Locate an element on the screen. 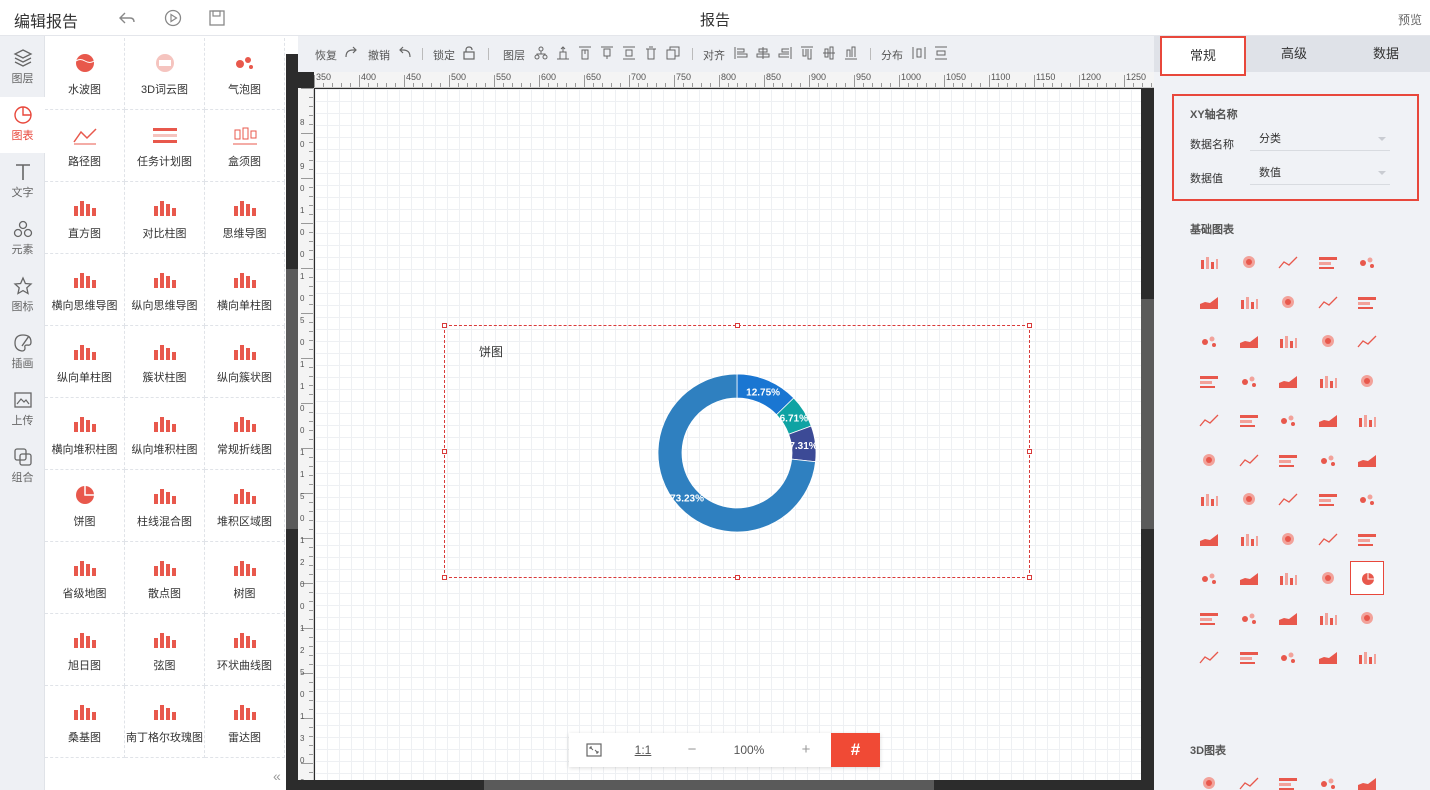  canvas-horizontal-scrollbar is located at coordinates (734, 785).